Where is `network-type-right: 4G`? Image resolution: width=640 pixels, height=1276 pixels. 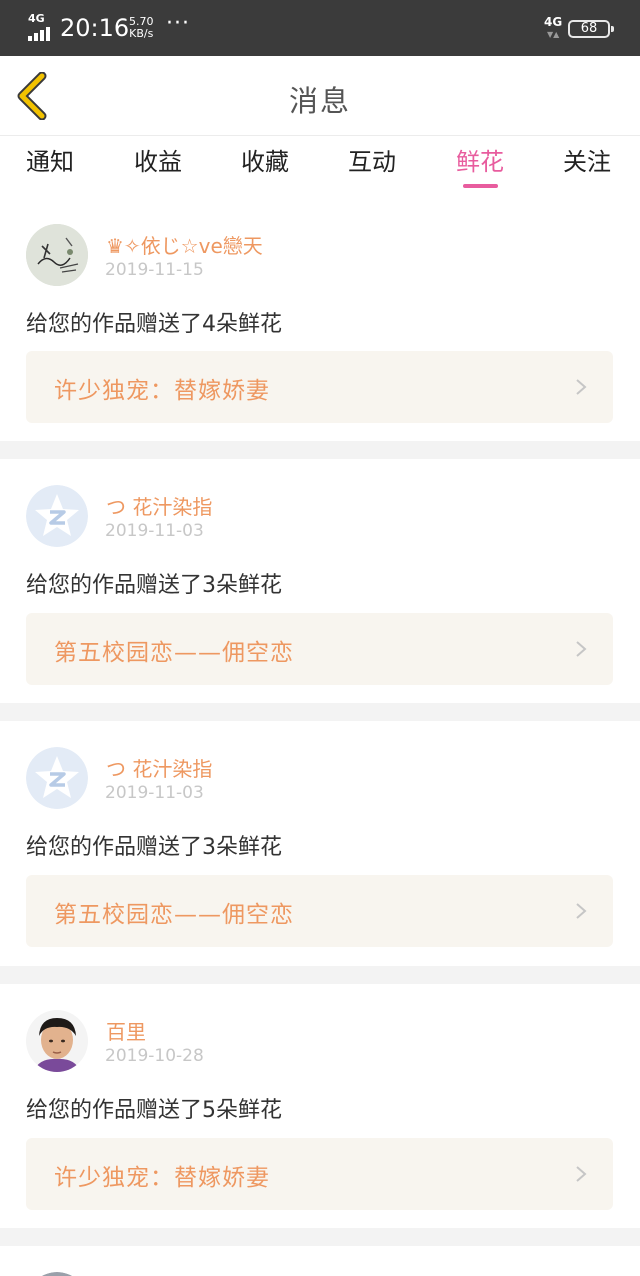
network-type-right: 4G is located at coordinates (553, 22).